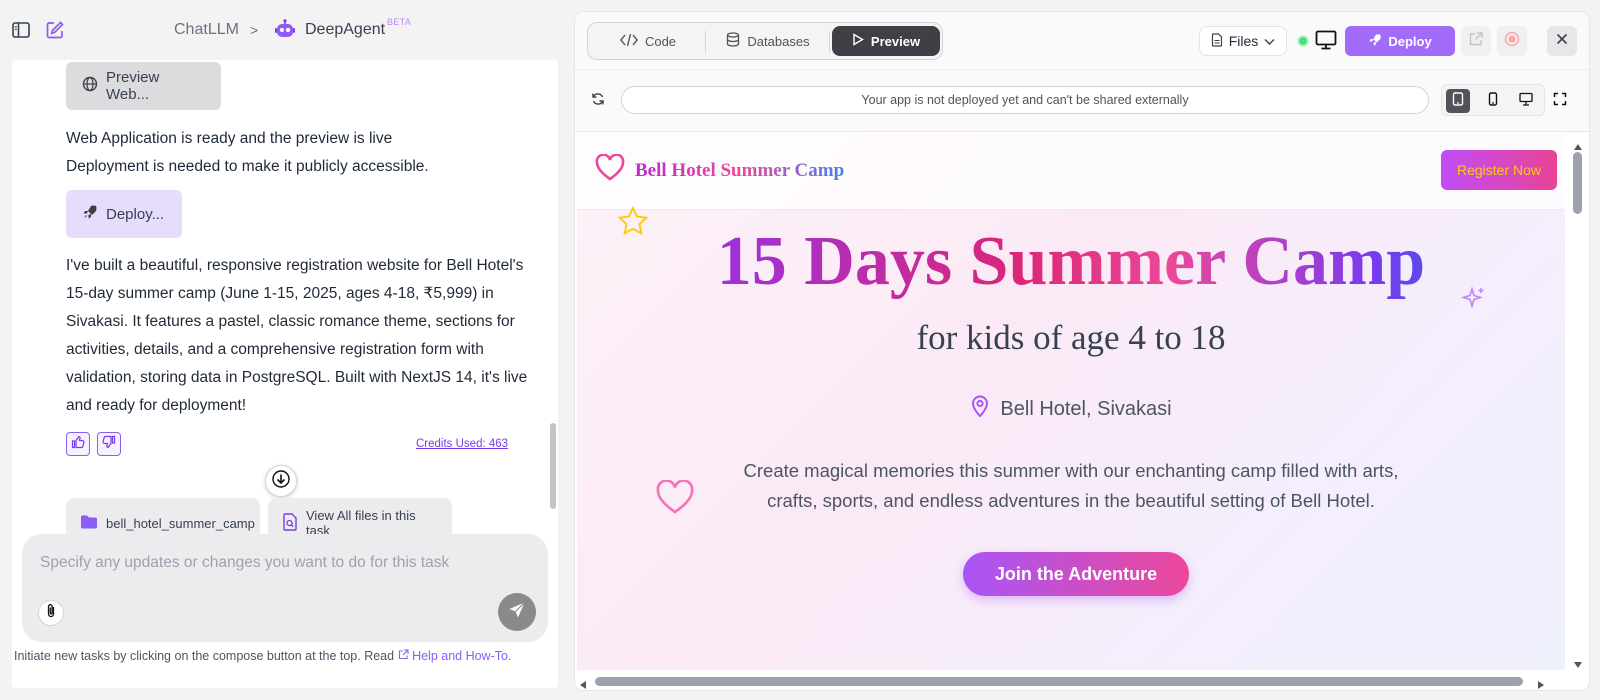  What do you see at coordinates (1071, 262) in the screenshot?
I see `hero-title: 15 Days Summer Camp` at bounding box center [1071, 262].